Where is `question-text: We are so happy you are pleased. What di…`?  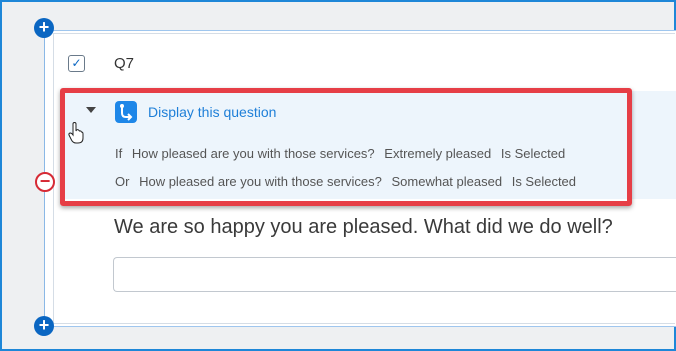 question-text: We are so happy you are pleased. What di… is located at coordinates (363, 227).